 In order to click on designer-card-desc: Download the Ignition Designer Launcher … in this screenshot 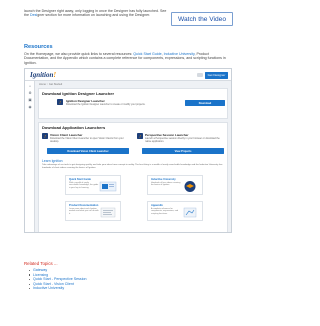, I will do `click(106, 104)`.